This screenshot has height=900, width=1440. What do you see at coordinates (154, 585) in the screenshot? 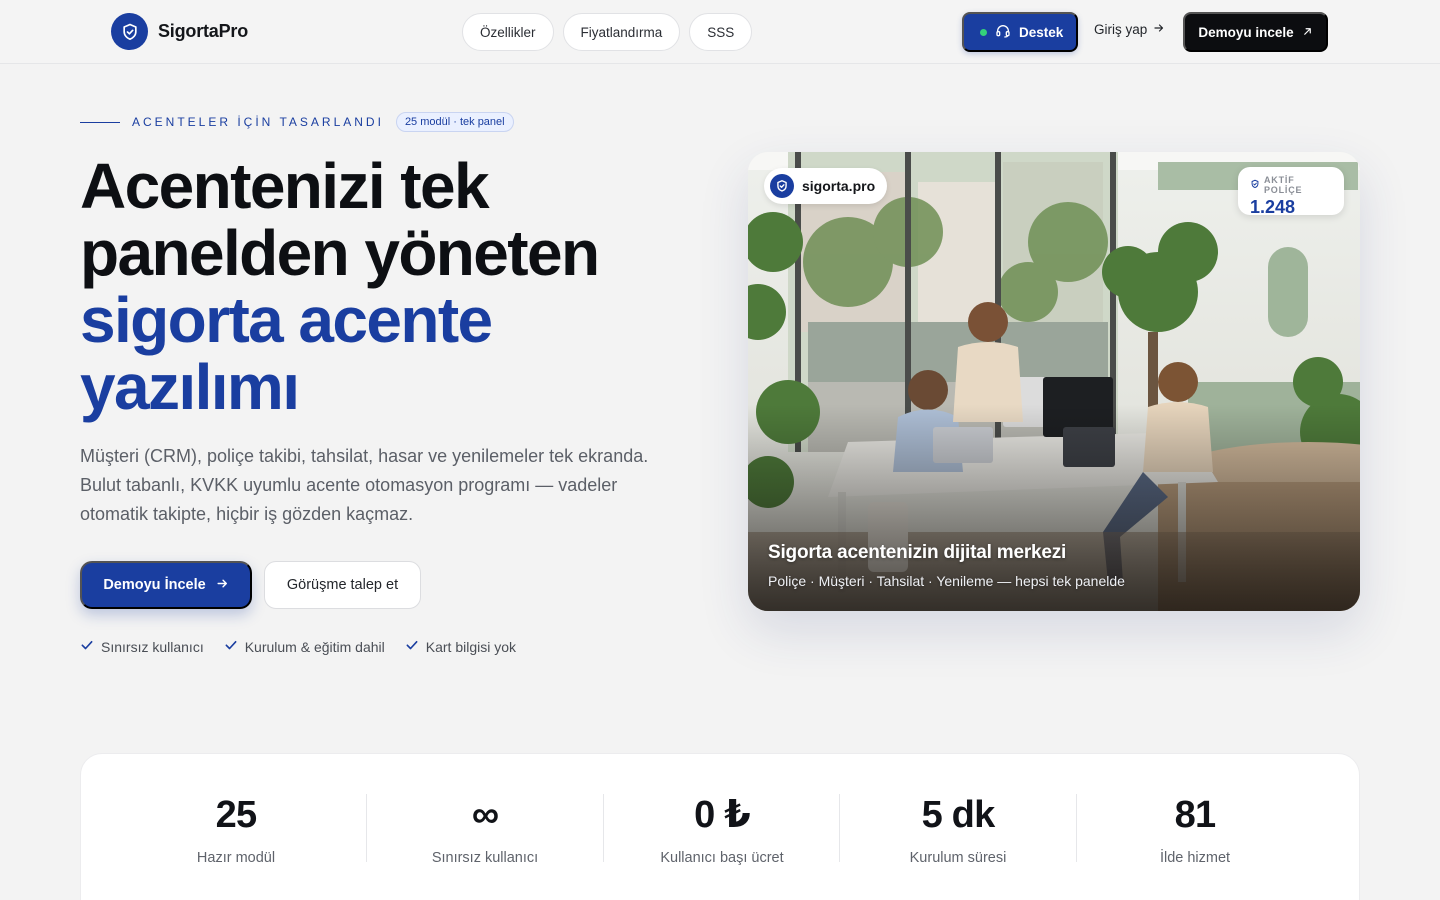
I see `demo-cta-label: Demoyu İncele` at bounding box center [154, 585].